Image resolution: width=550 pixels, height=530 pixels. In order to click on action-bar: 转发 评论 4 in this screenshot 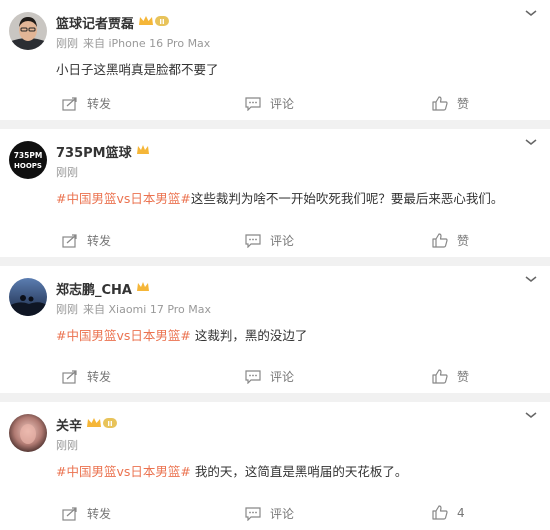, I will do `click(275, 513)`.